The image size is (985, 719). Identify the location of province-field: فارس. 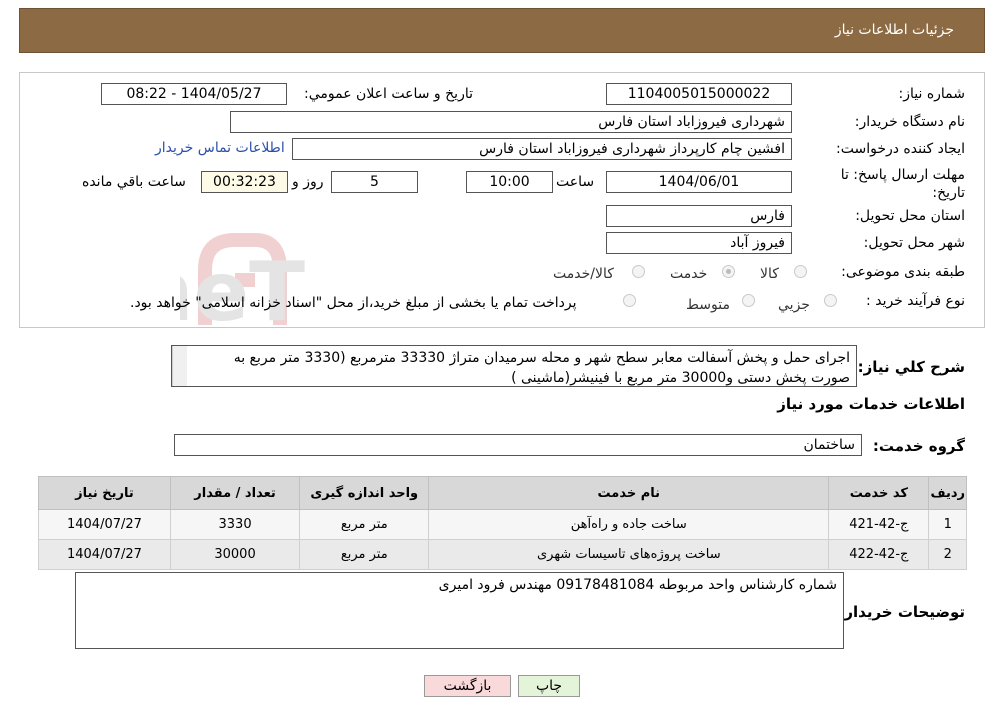
(699, 216).